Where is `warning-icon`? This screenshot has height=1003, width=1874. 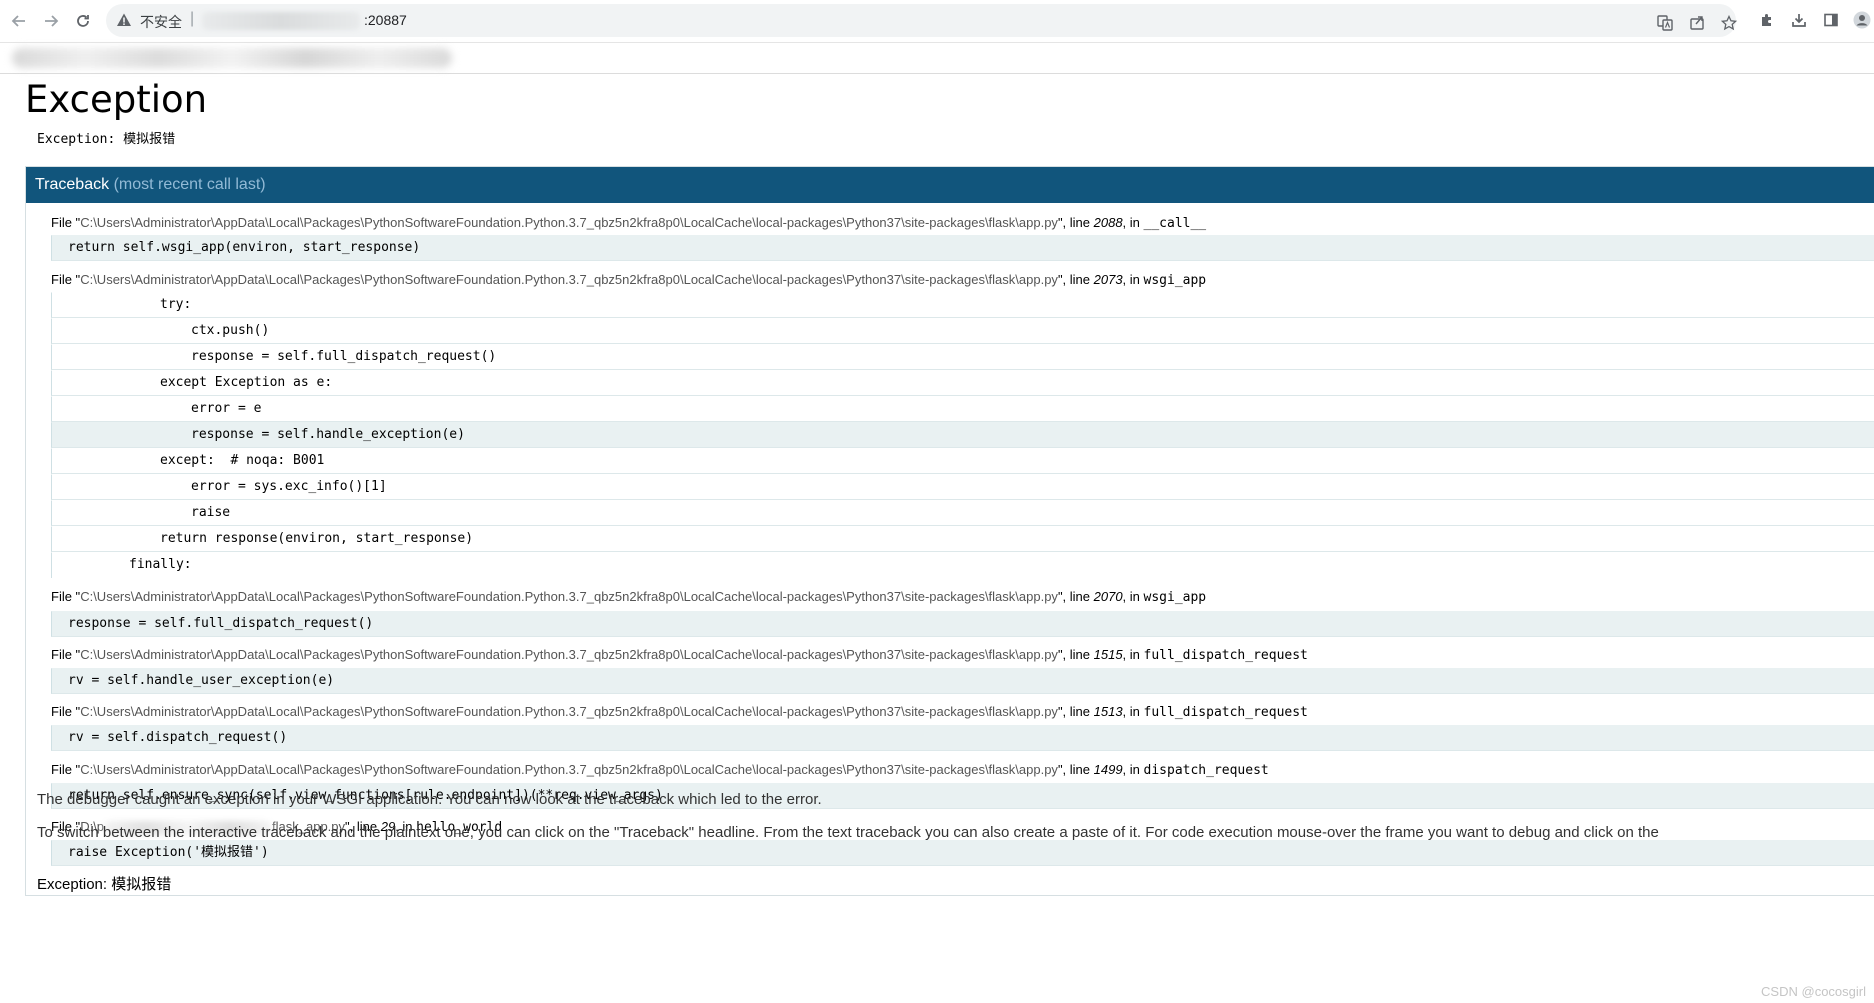
warning-icon is located at coordinates (125, 21).